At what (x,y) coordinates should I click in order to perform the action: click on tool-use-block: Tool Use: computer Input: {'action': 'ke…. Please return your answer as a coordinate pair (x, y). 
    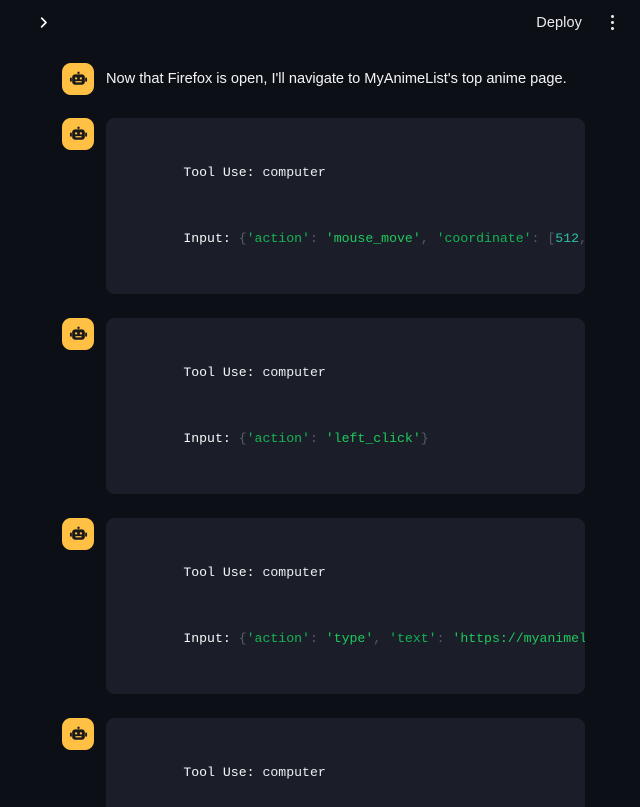
    Looking at the image, I should click on (345, 762).